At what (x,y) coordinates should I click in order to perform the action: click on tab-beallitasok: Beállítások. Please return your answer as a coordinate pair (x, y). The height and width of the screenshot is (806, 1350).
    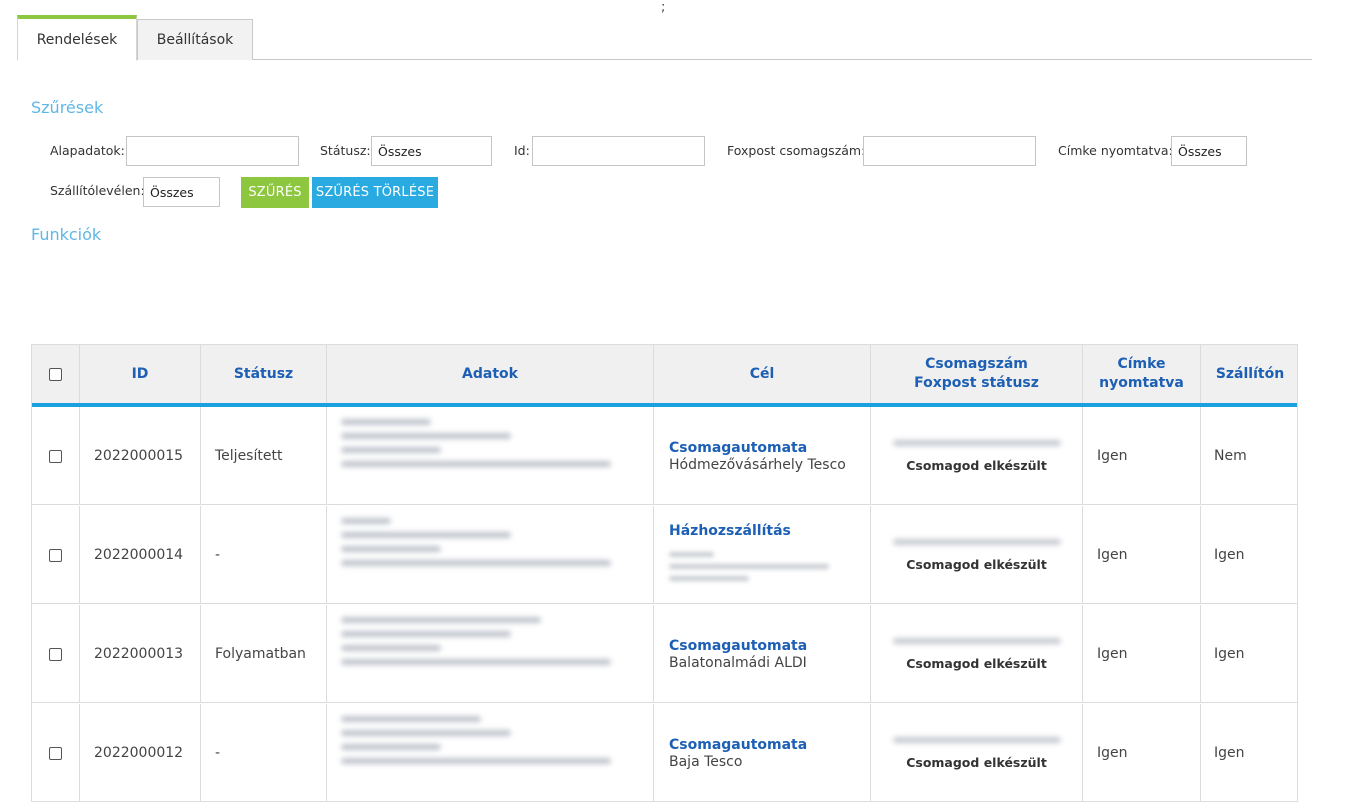
    Looking at the image, I should click on (195, 39).